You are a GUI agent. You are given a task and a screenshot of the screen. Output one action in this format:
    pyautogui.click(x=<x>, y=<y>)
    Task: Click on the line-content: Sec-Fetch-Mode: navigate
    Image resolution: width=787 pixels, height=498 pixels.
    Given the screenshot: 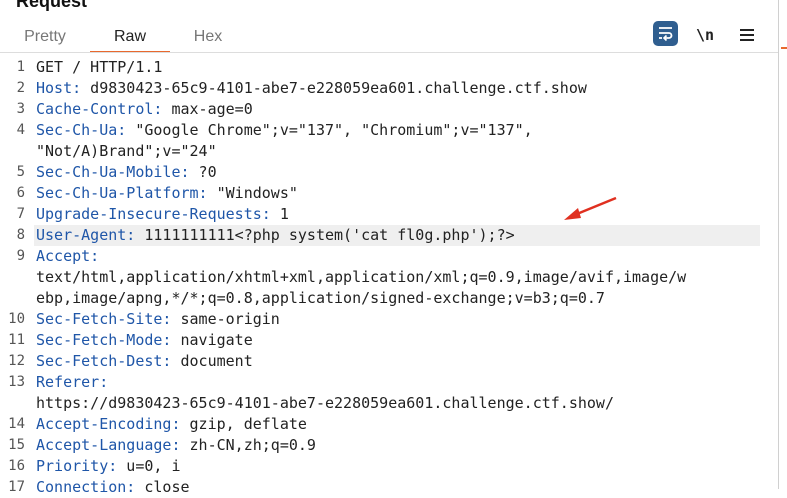 What is the action you would take?
    pyautogui.click(x=144, y=340)
    